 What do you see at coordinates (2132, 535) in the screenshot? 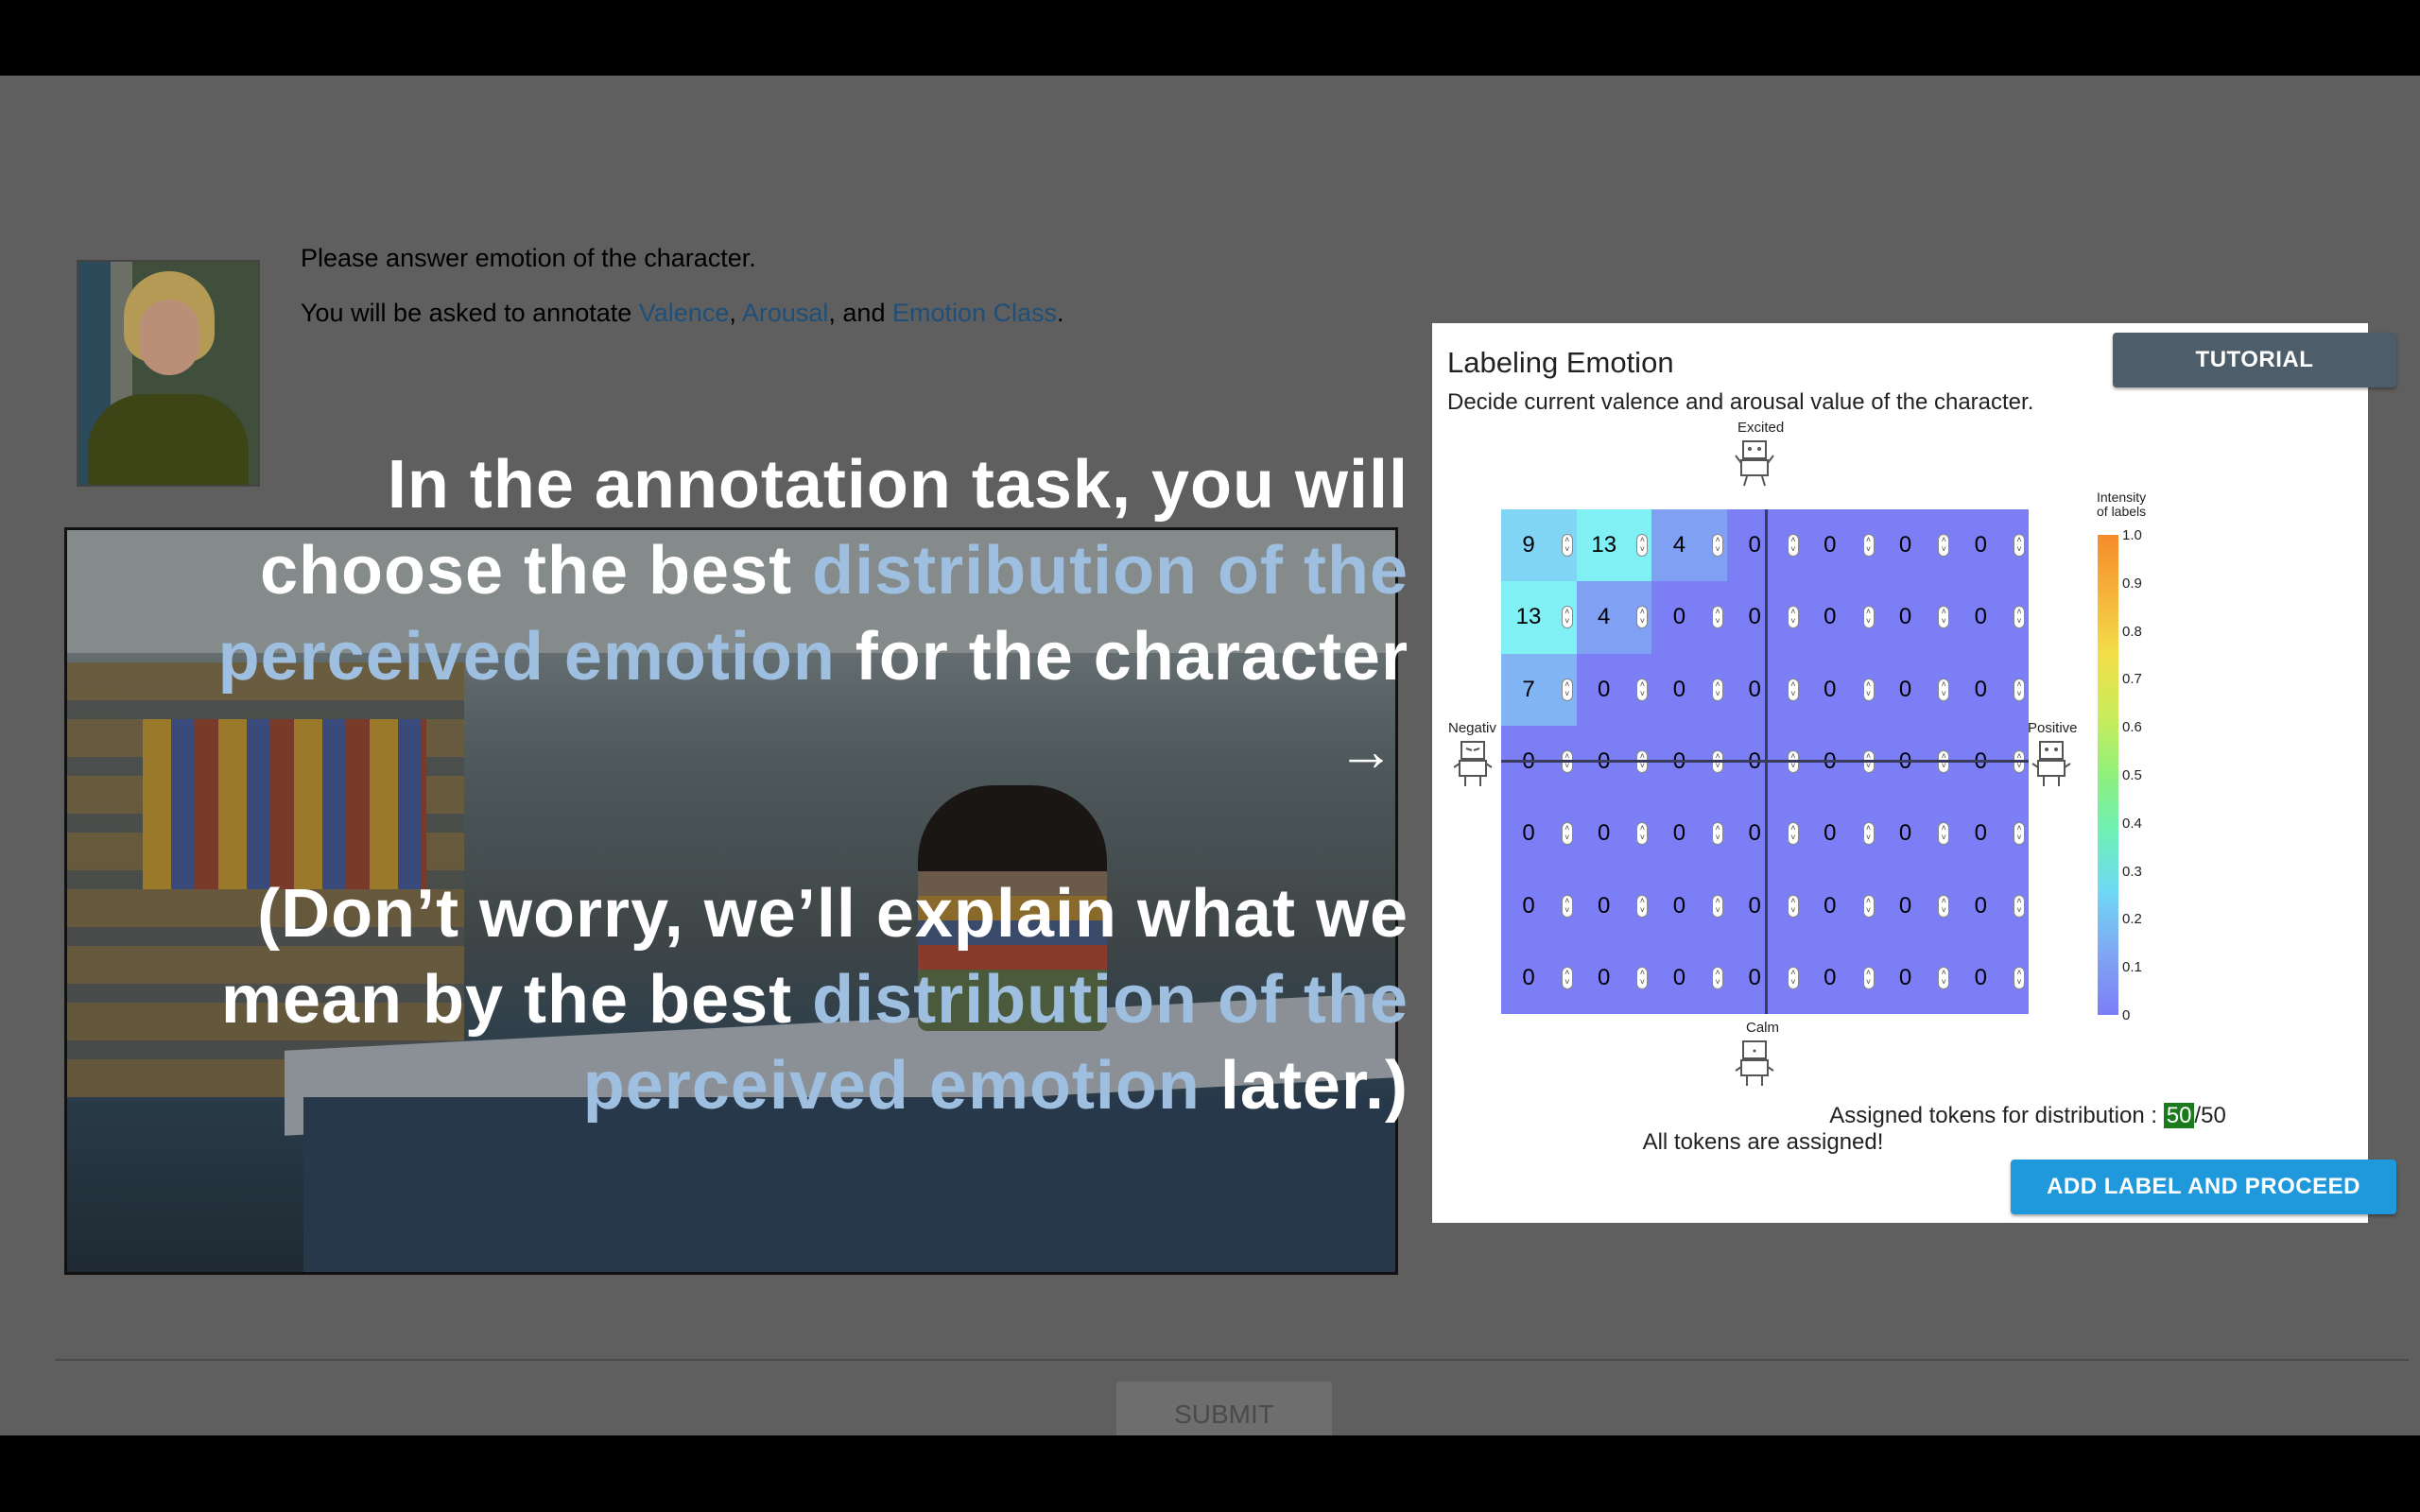
I see `colorbar-tick-label: 1.0` at bounding box center [2132, 535].